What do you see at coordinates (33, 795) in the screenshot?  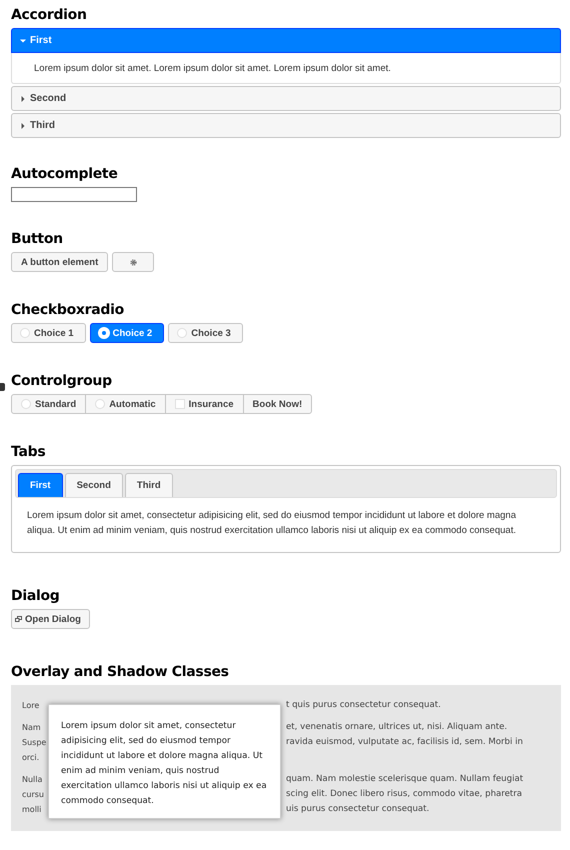 I see `body-text: cursu` at bounding box center [33, 795].